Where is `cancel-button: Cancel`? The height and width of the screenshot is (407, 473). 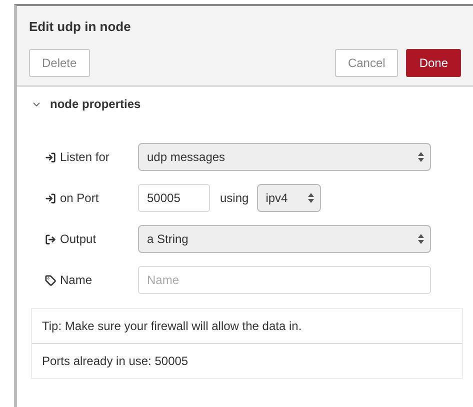
cancel-button: Cancel is located at coordinates (366, 63).